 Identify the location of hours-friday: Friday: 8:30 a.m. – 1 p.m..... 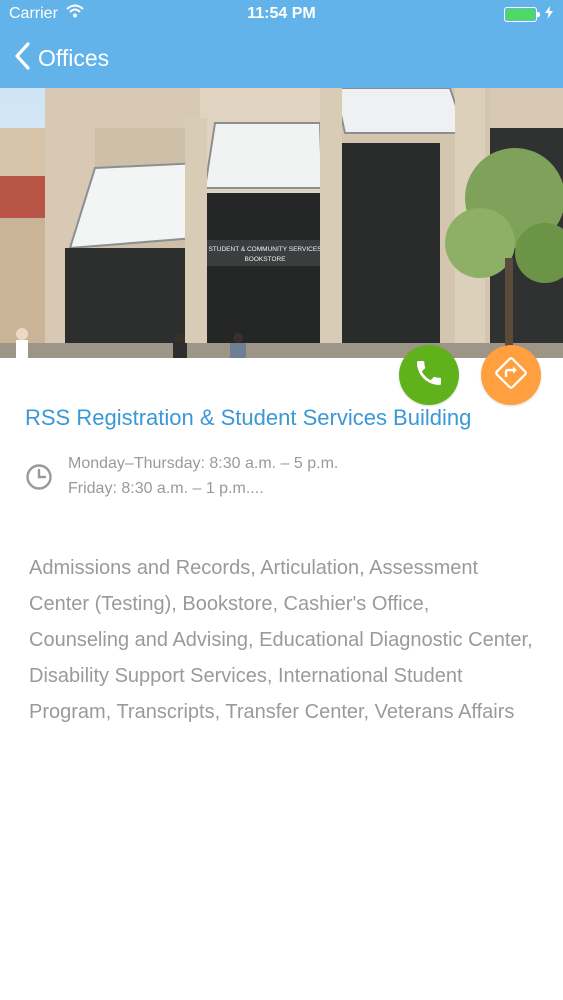
(166, 488).